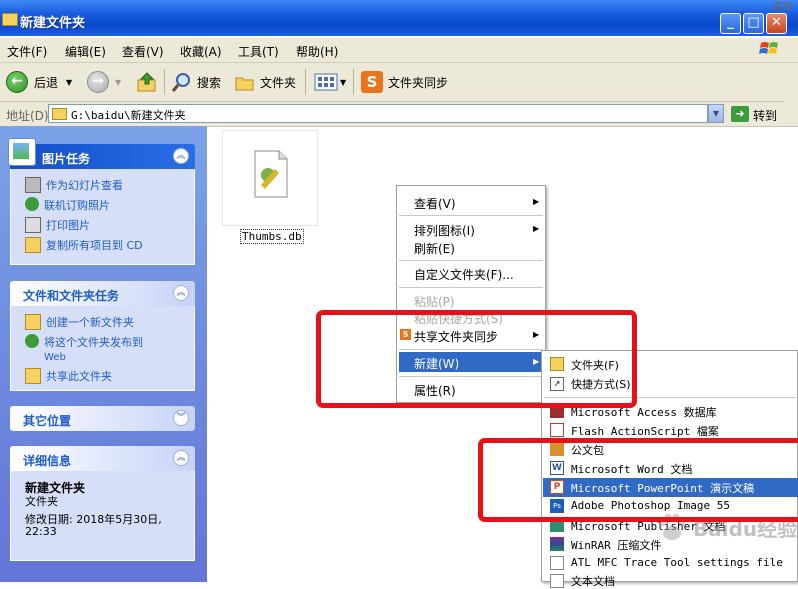  What do you see at coordinates (740, 114) in the screenshot?
I see `go-arrow-icon: ➜` at bounding box center [740, 114].